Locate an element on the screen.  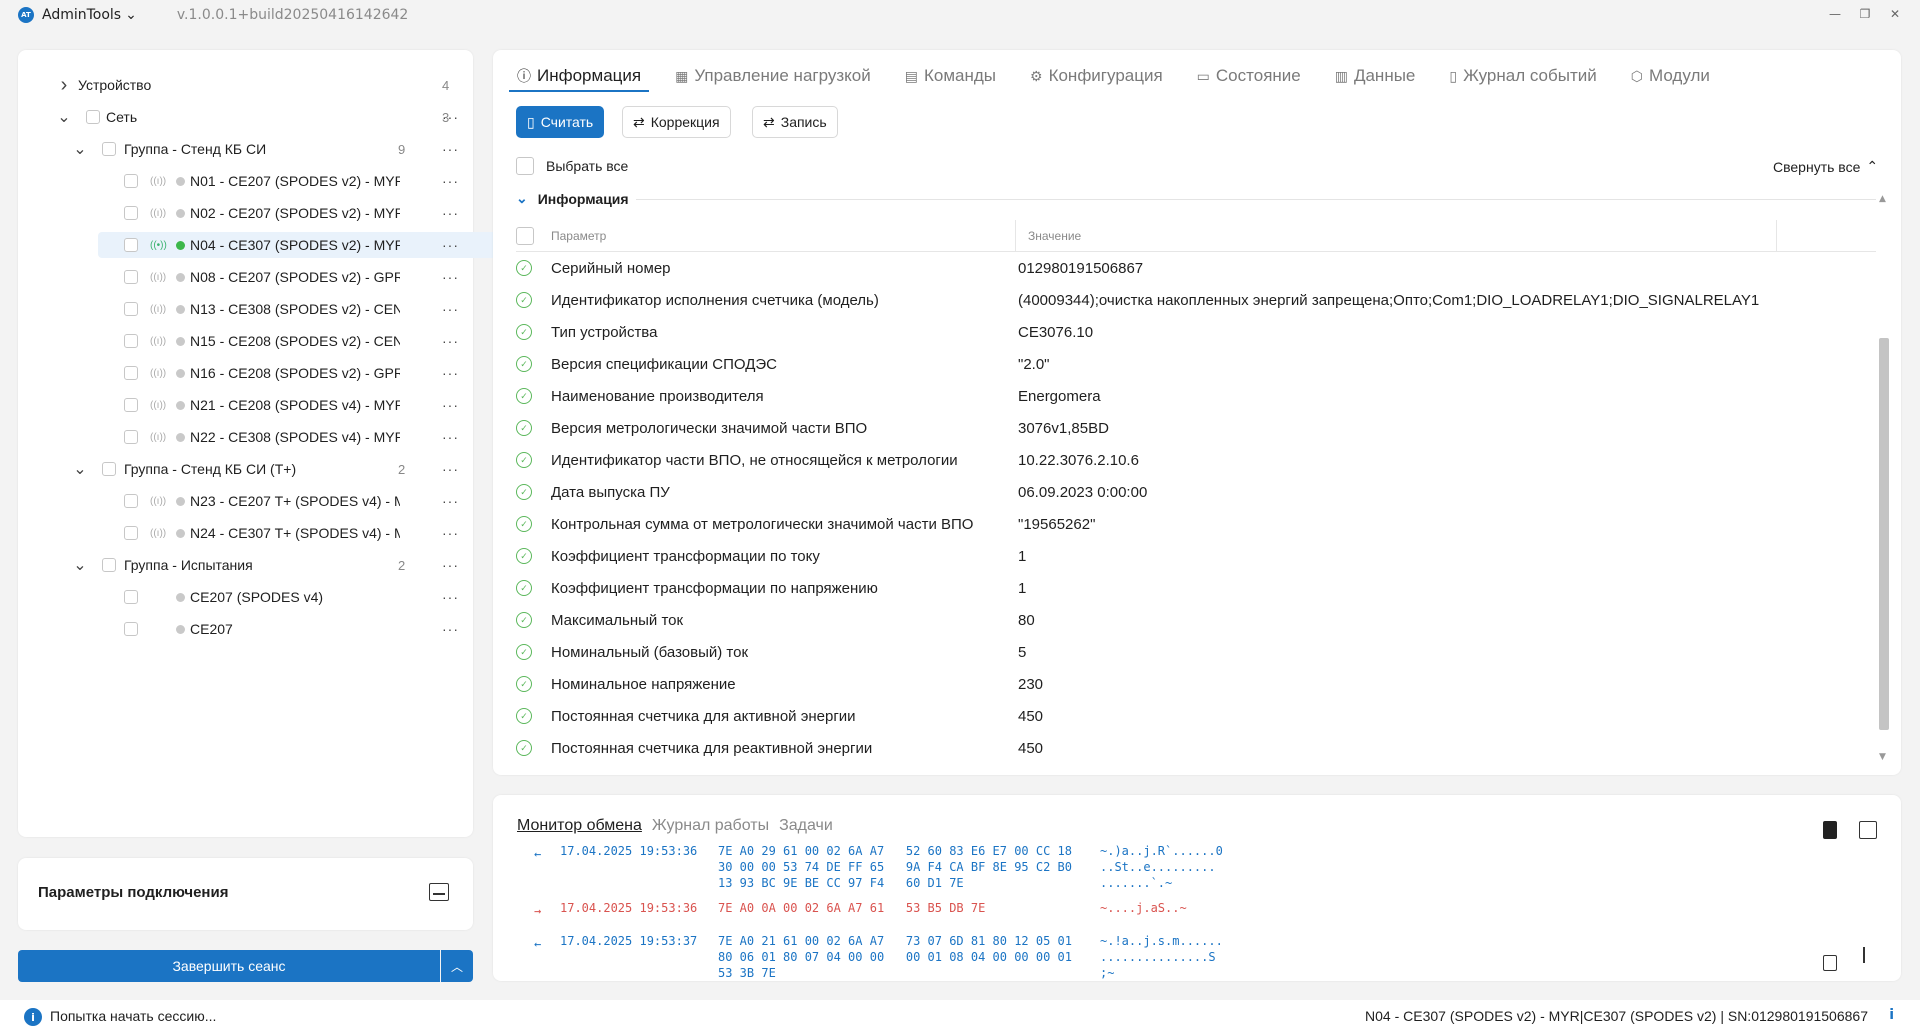
tree-device-item: CE207 (SPODES v4) ··· is located at coordinates (246, 597).